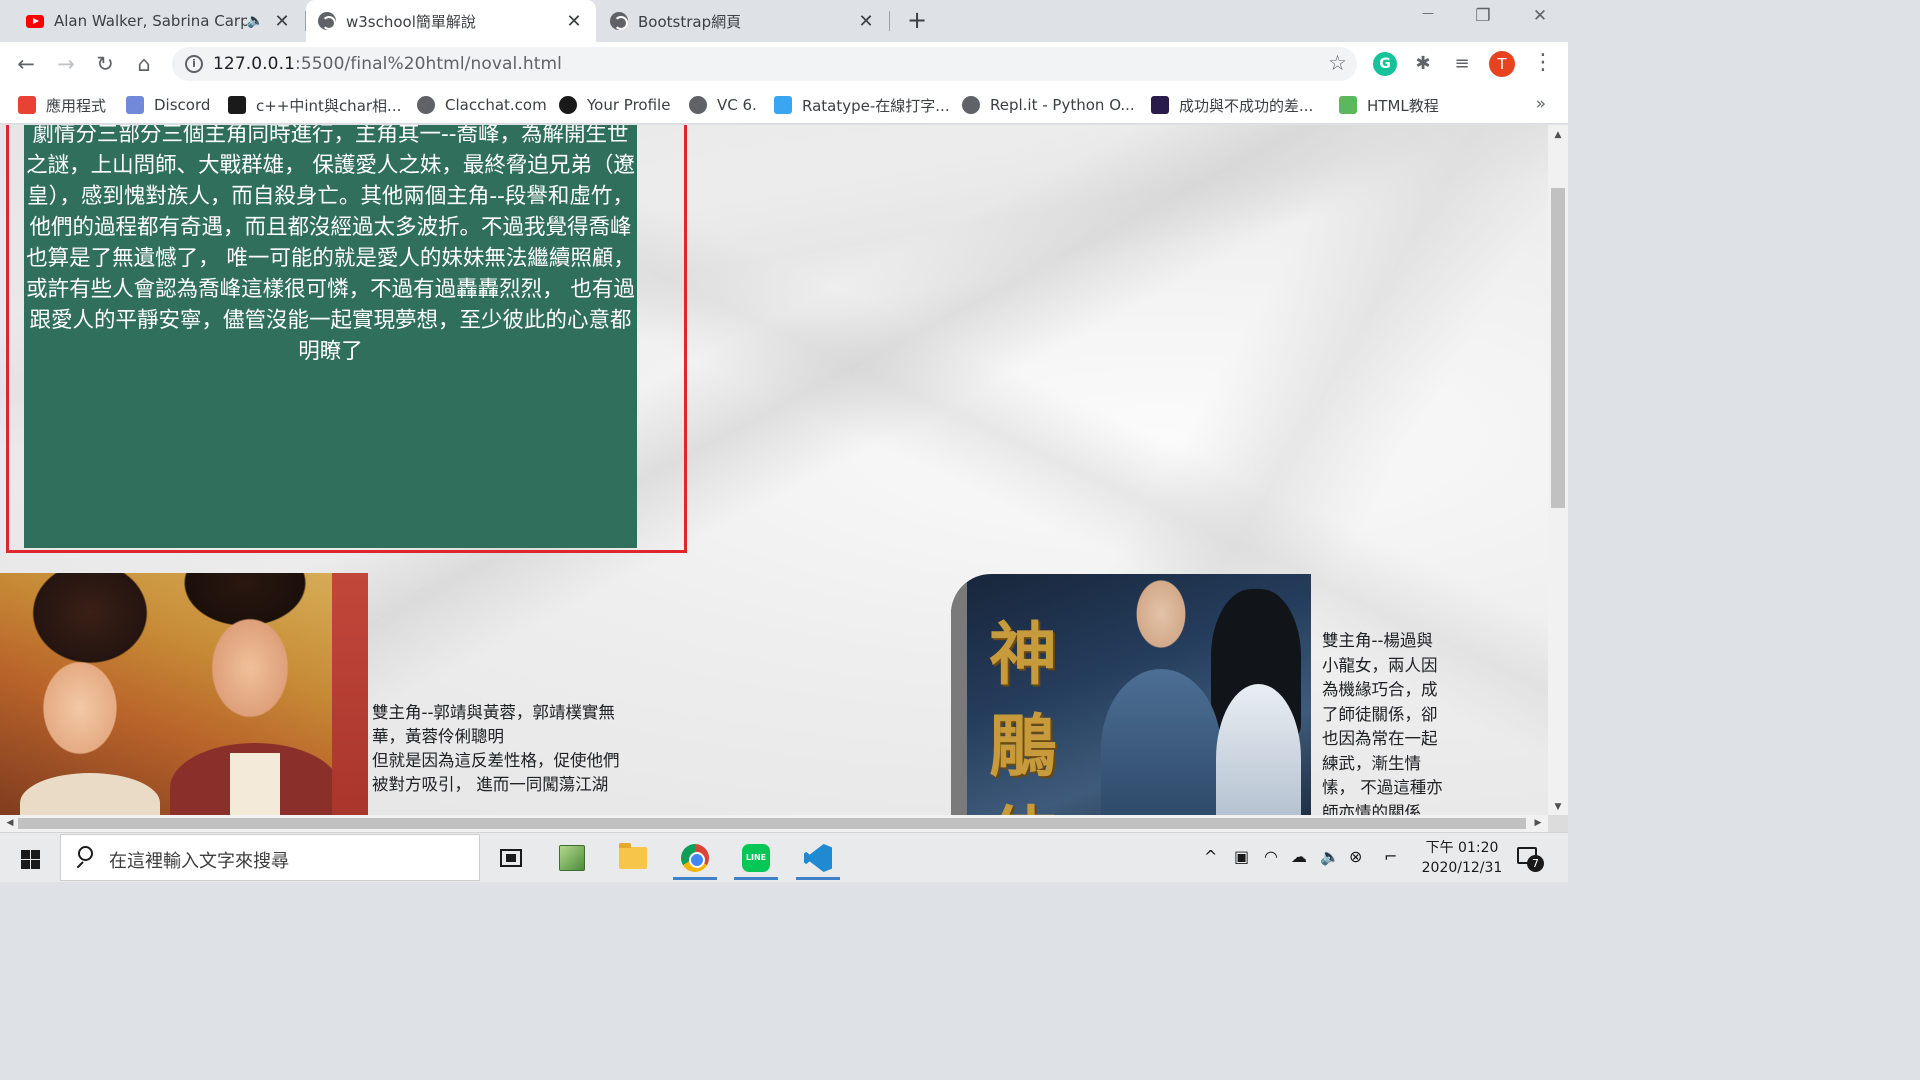 The image size is (1920, 1080). I want to click on tab-w3school: w3school簡單解說 ✕, so click(451, 21).